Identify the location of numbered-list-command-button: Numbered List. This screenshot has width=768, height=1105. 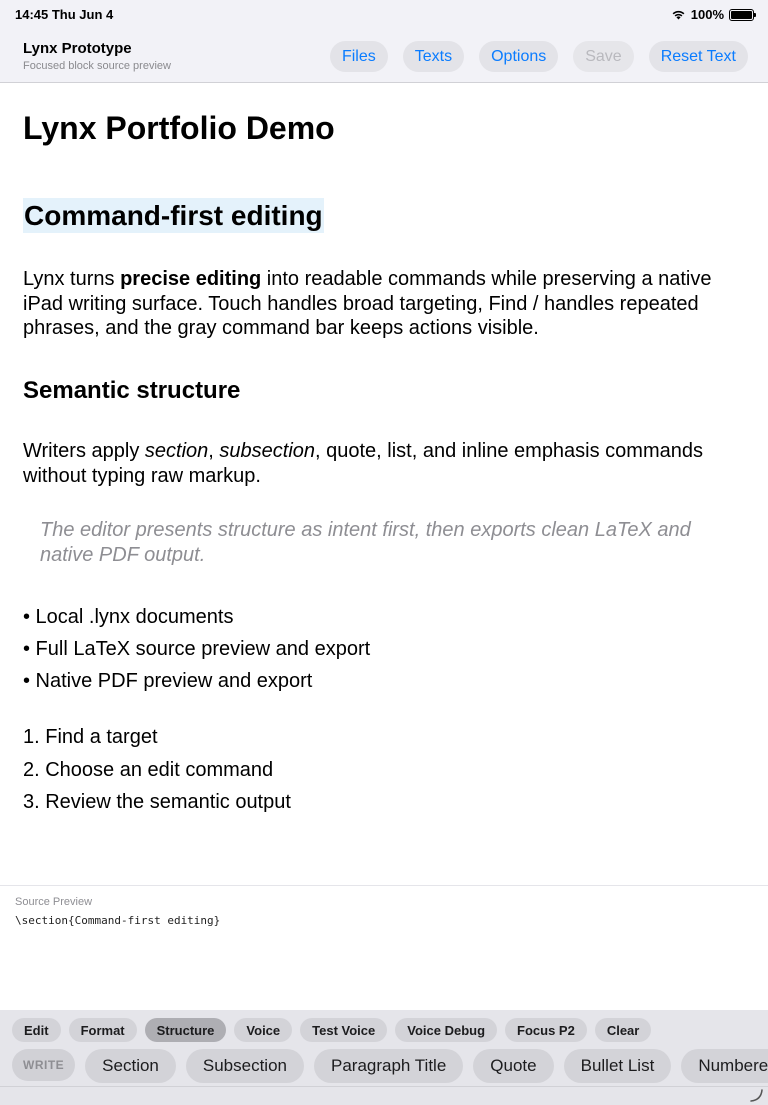
(724, 1066).